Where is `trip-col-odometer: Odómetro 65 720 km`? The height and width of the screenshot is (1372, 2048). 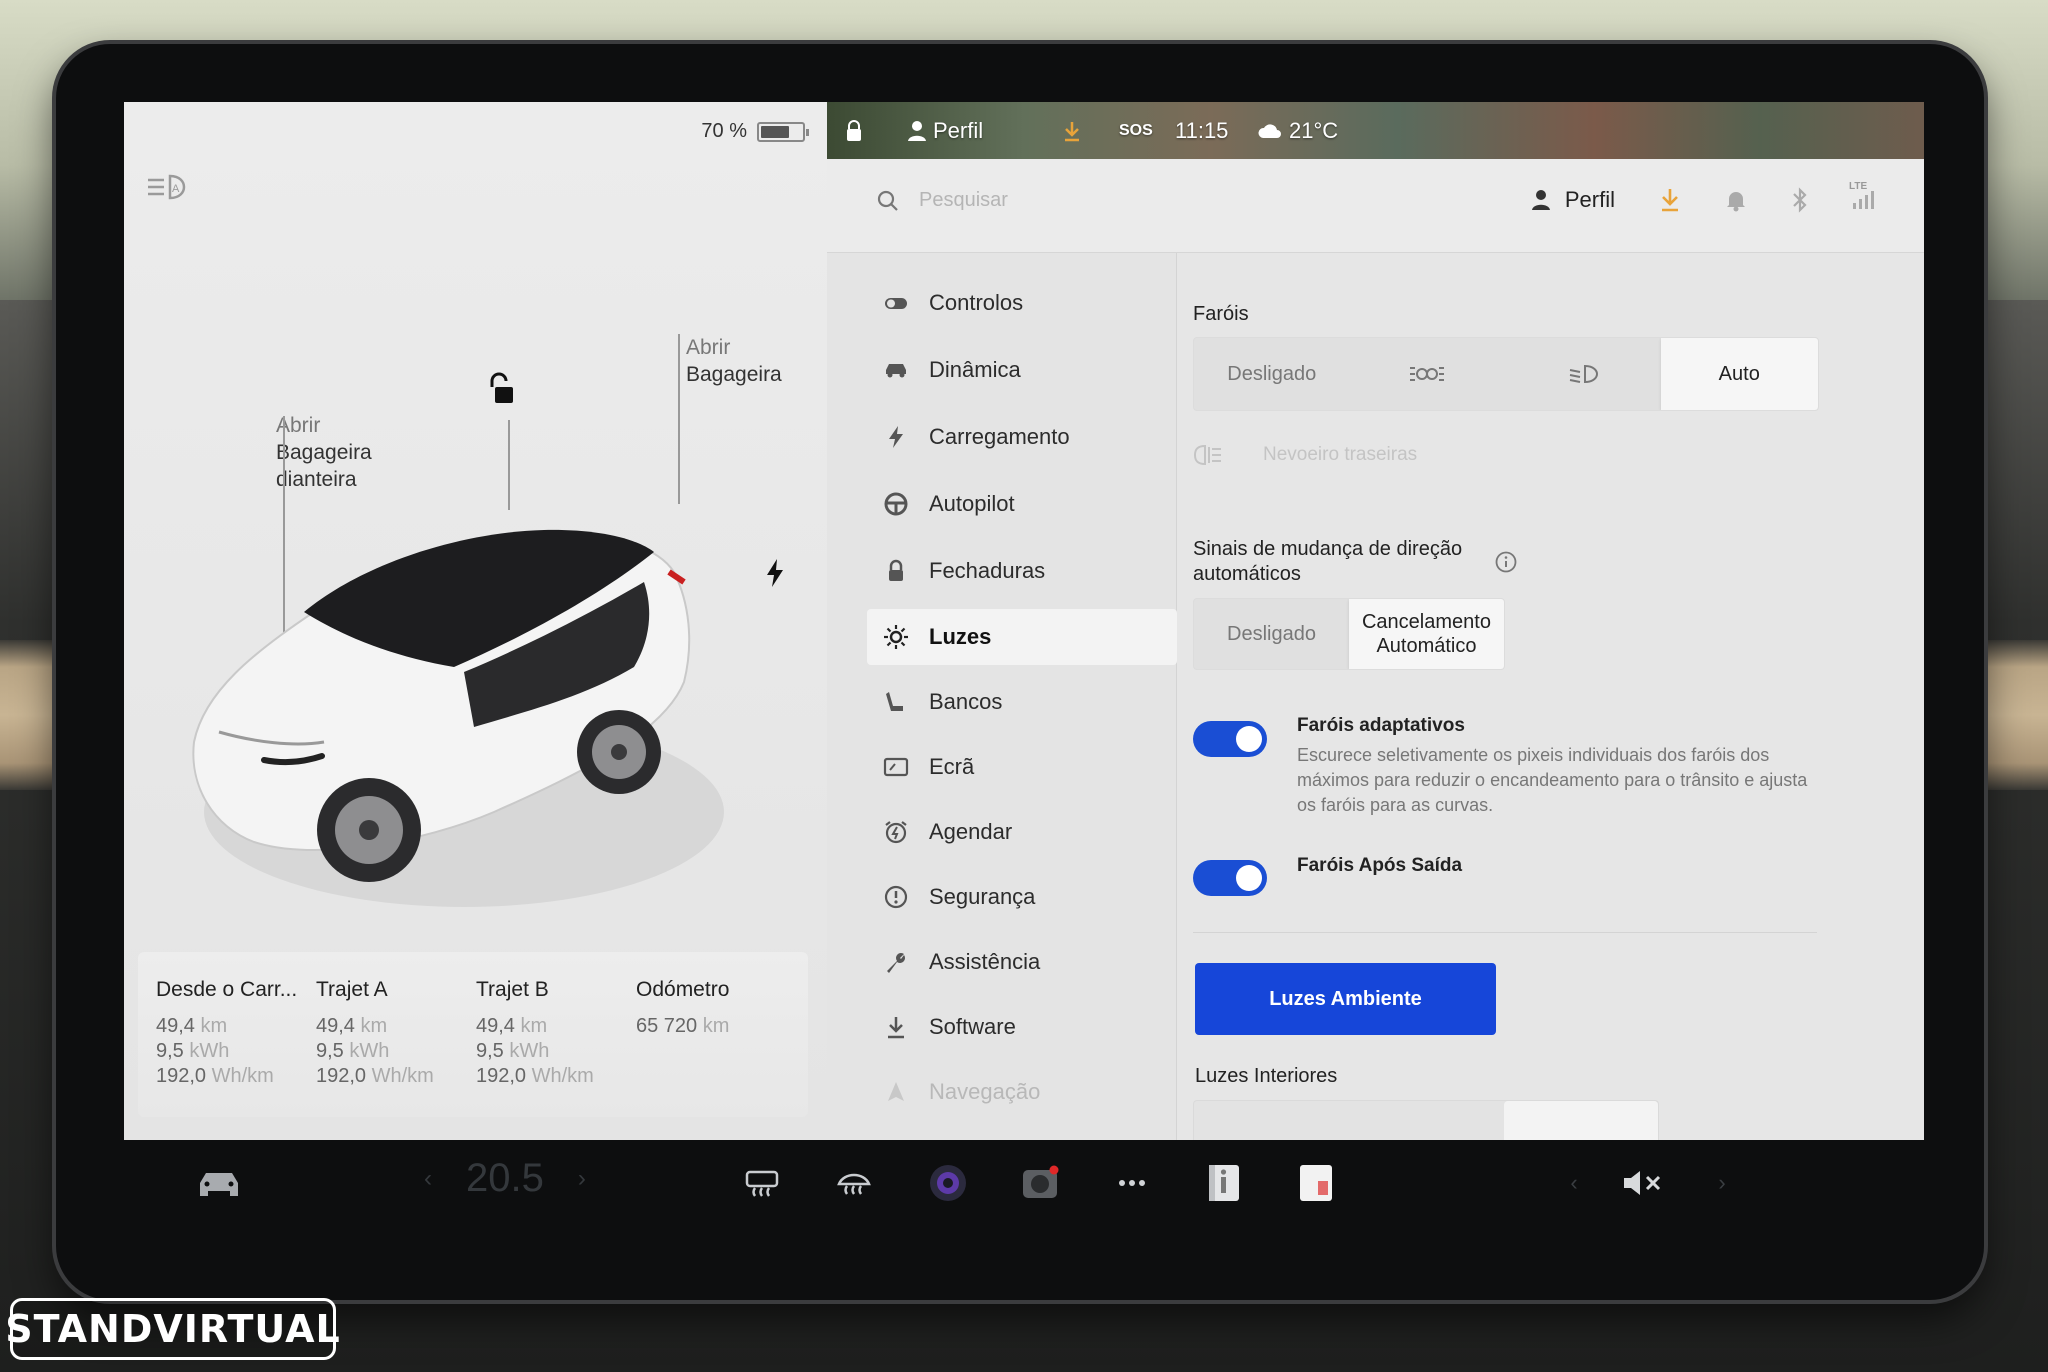
trip-col-odometer: Odómetro 65 720 km is located at coordinates (716, 1047).